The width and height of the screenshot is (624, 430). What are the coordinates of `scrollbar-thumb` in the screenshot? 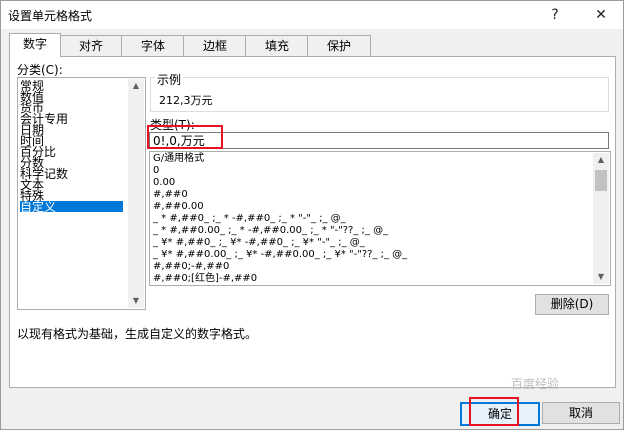 It's located at (601, 180).